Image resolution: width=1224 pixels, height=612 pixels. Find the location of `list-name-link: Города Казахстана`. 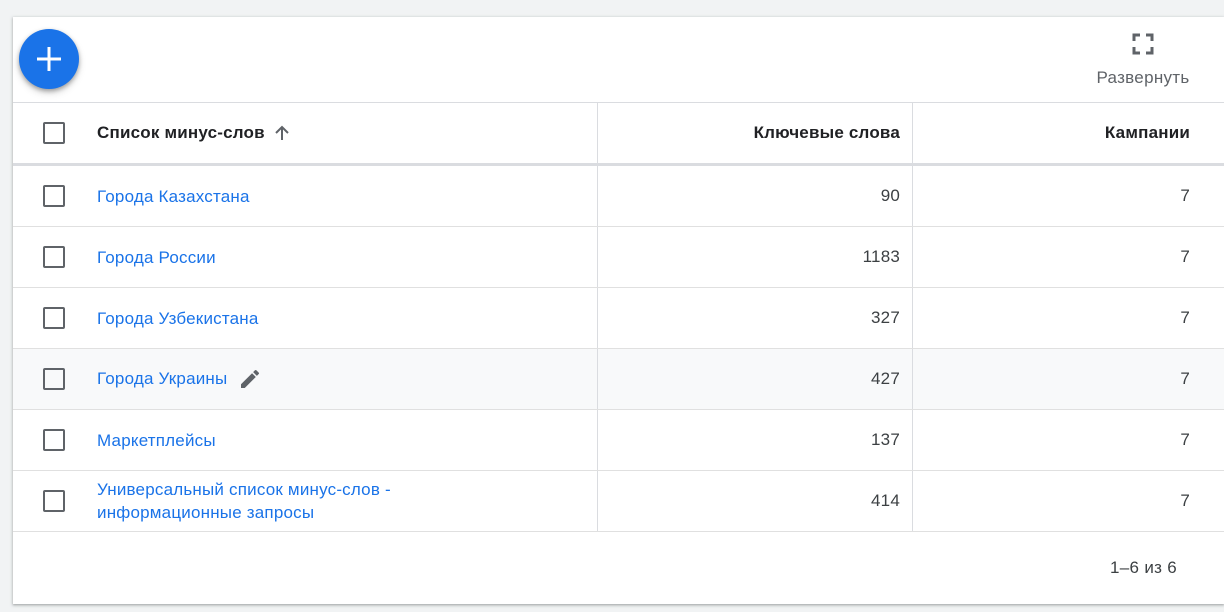

list-name-link: Города Казахстана is located at coordinates (173, 196).